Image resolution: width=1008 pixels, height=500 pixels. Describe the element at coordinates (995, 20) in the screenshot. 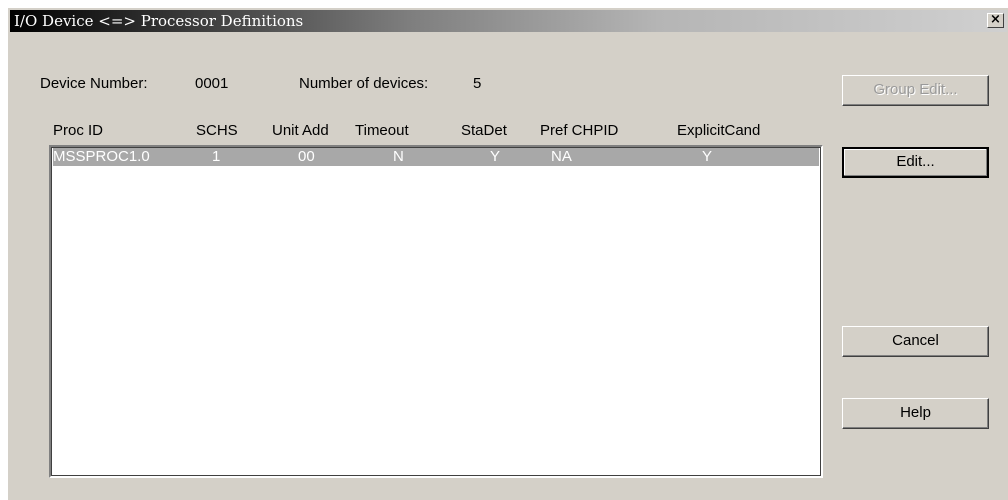

I see `close-icon: ×` at that location.